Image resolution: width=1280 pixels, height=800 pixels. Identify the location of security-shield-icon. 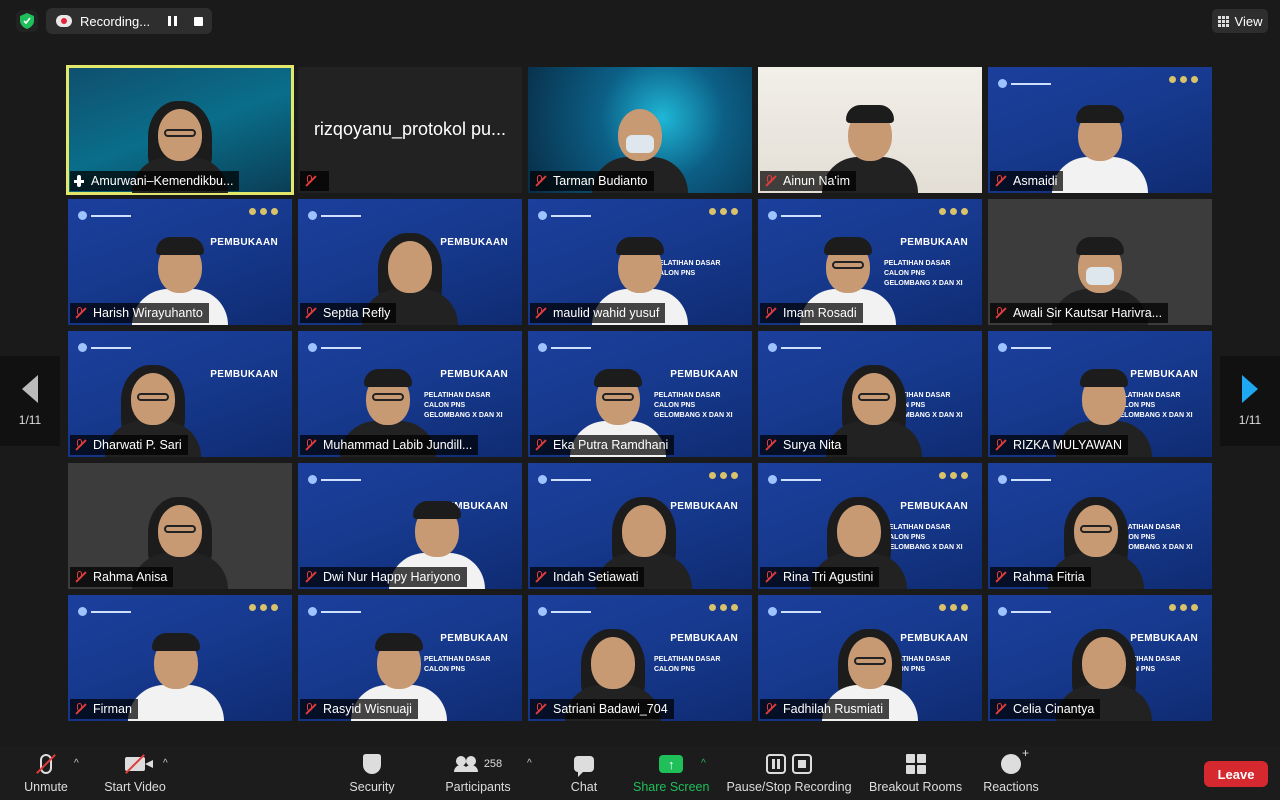
(27, 21).